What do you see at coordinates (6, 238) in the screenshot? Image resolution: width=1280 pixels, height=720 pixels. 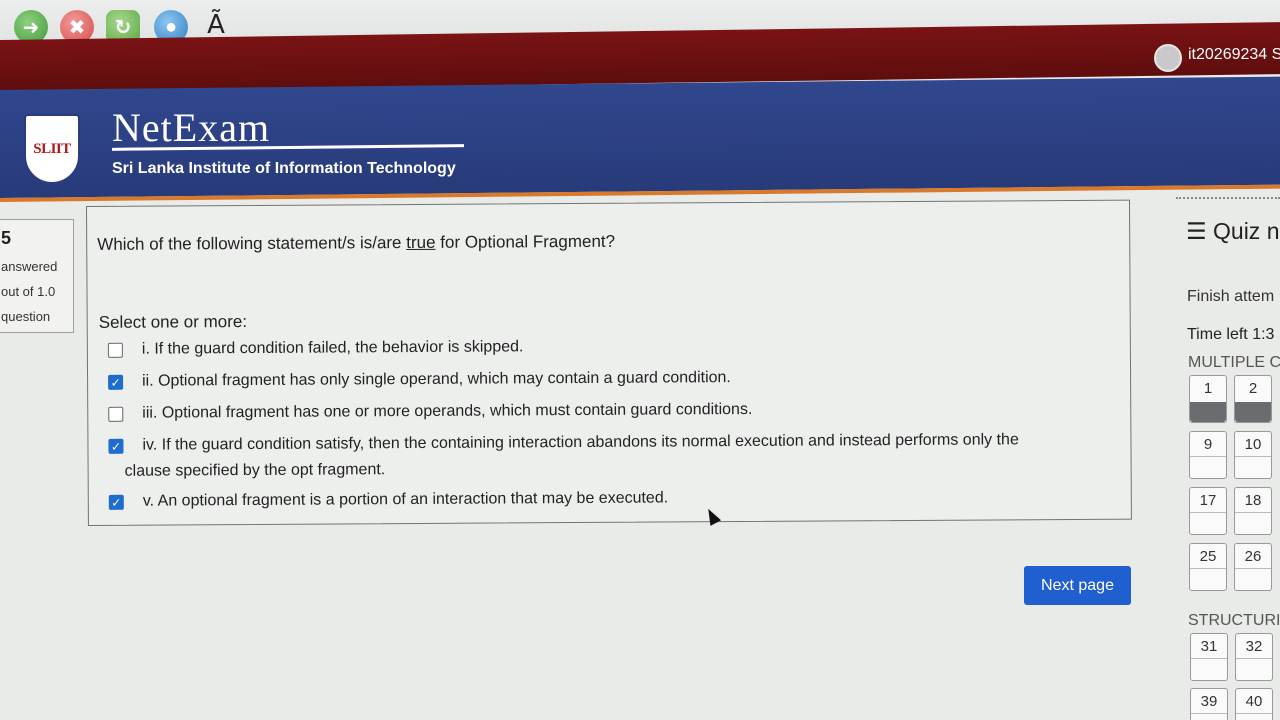 I see `question-number: 5` at bounding box center [6, 238].